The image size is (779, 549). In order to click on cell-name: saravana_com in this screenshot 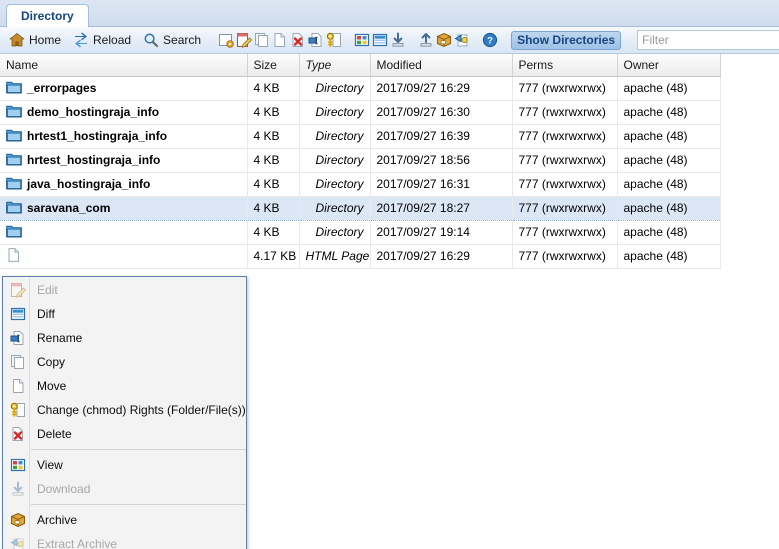, I will do `click(124, 208)`.